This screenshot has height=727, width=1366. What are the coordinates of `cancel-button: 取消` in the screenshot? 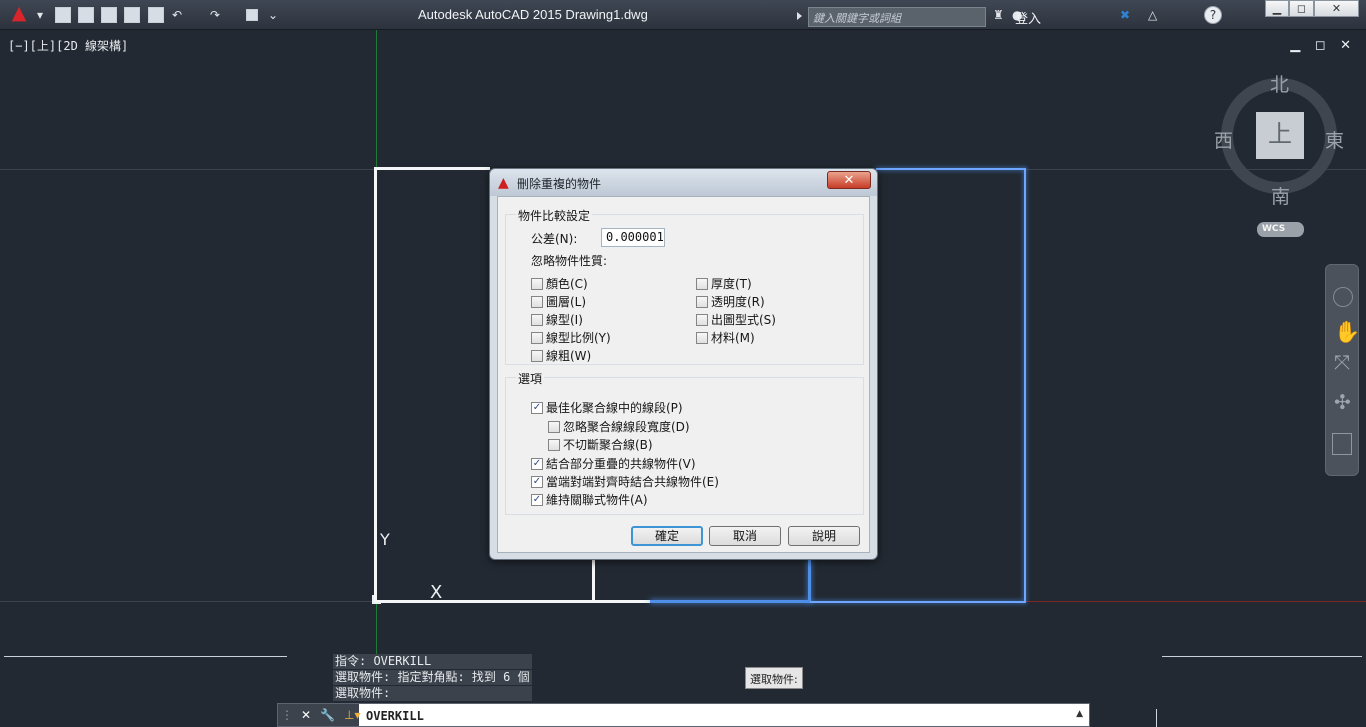 It's located at (745, 536).